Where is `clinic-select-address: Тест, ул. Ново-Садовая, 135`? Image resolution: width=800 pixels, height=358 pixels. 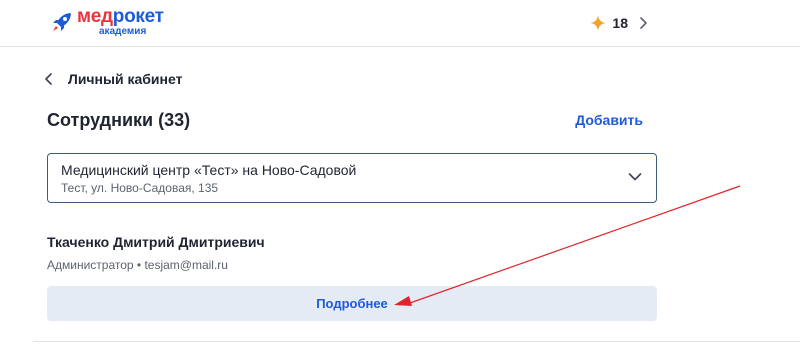 clinic-select-address: Тест, ул. Ново-Садовая, 135 is located at coordinates (140, 188).